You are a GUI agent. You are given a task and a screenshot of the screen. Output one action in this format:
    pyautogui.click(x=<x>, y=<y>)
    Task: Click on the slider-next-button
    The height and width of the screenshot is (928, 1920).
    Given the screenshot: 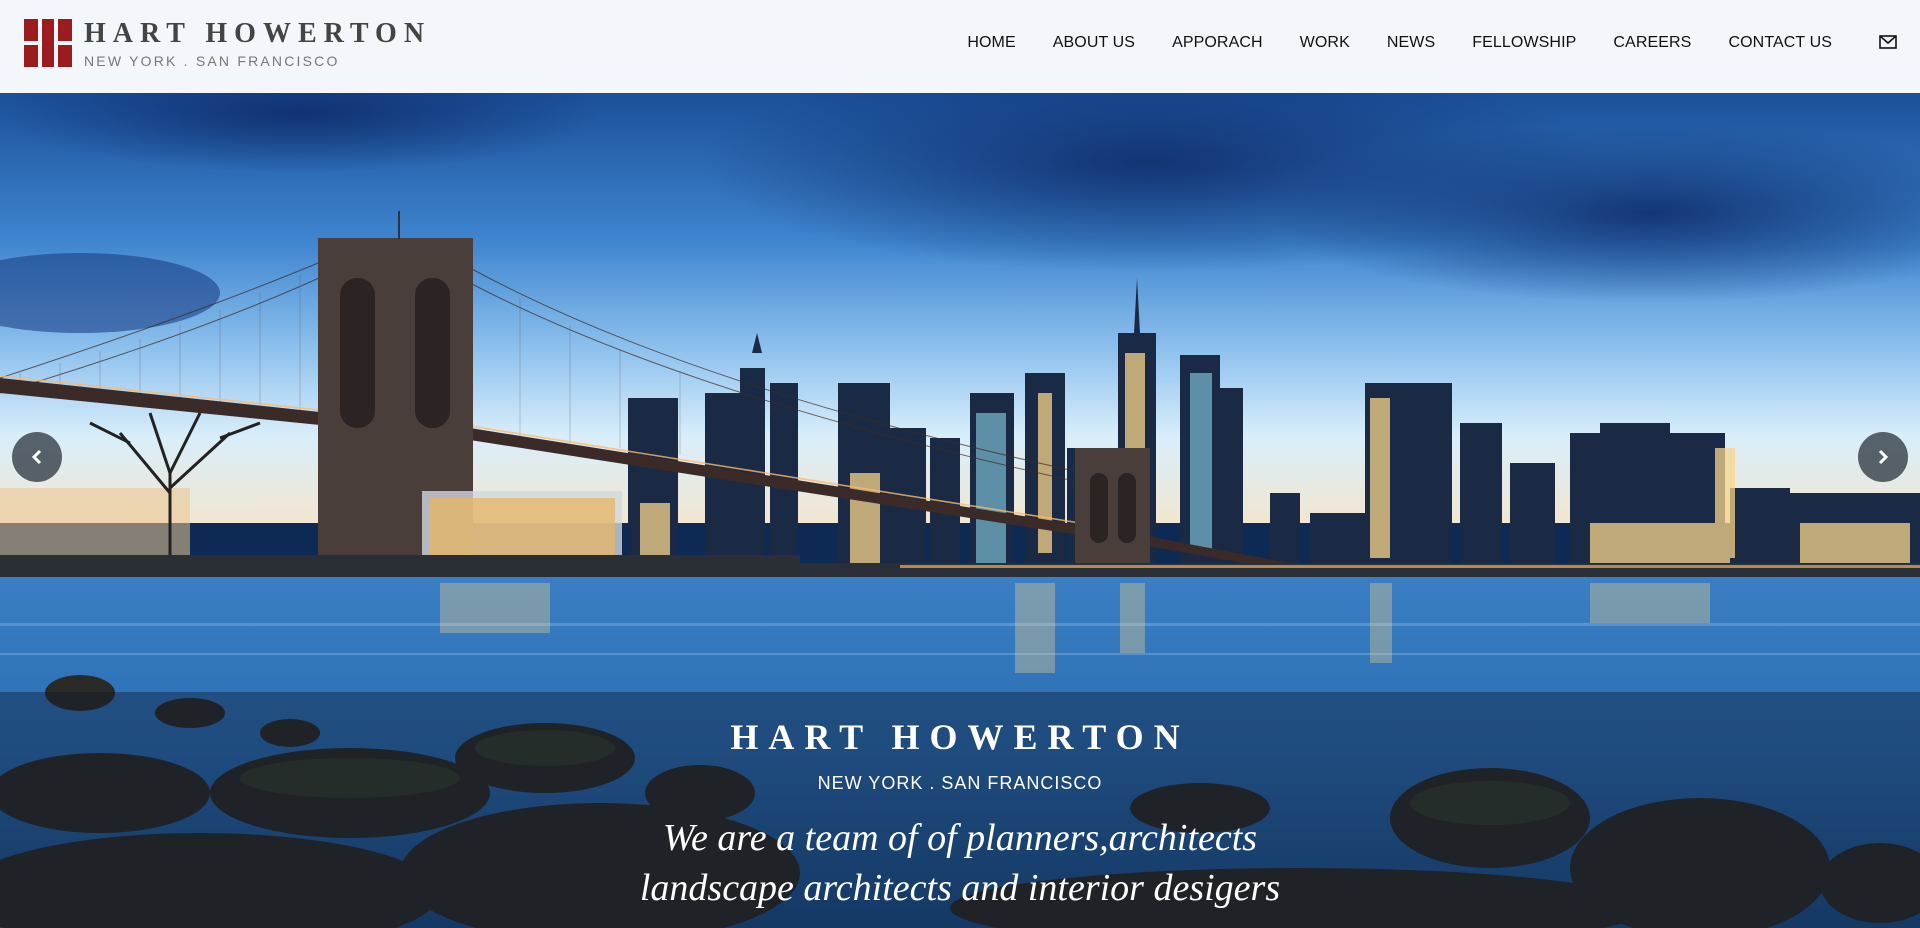 What is the action you would take?
    pyautogui.click(x=1883, y=457)
    